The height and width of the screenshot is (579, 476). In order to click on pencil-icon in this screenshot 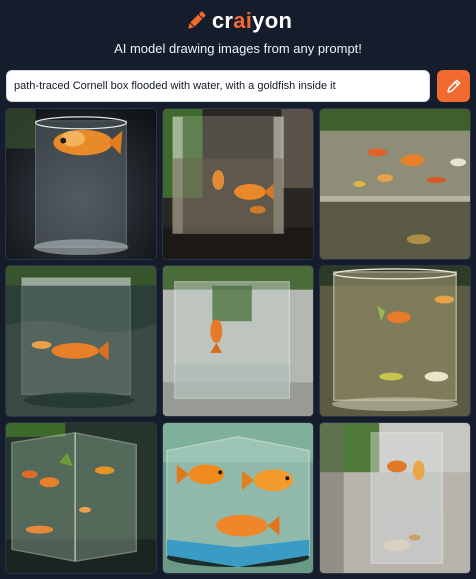, I will do `click(453, 86)`.